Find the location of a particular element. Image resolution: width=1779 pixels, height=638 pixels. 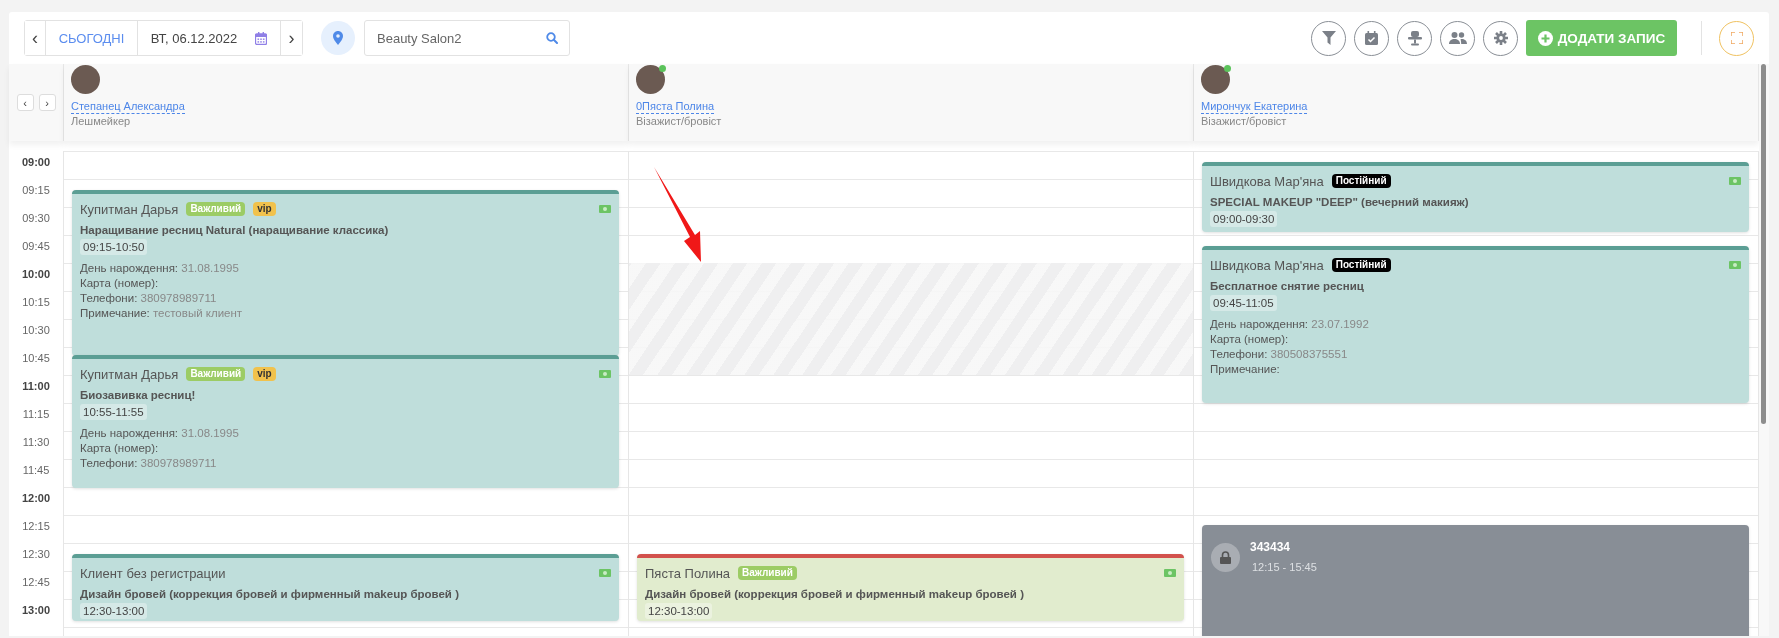

client-detail: Телефони: 380508375551 is located at coordinates (1279, 354).